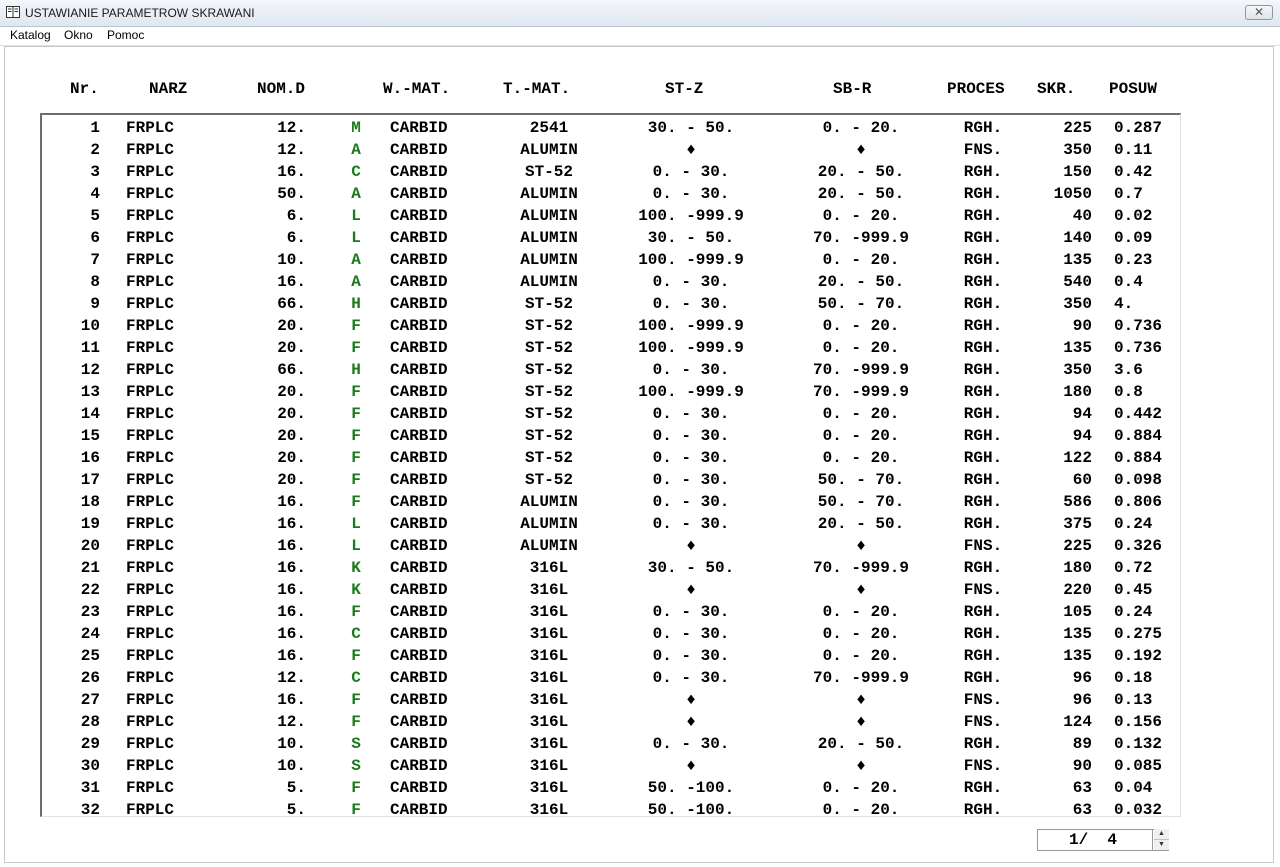 This screenshot has height=867, width=1280. Describe the element at coordinates (1161, 845) in the screenshot. I see `spin-down-icon: ▼` at that location.